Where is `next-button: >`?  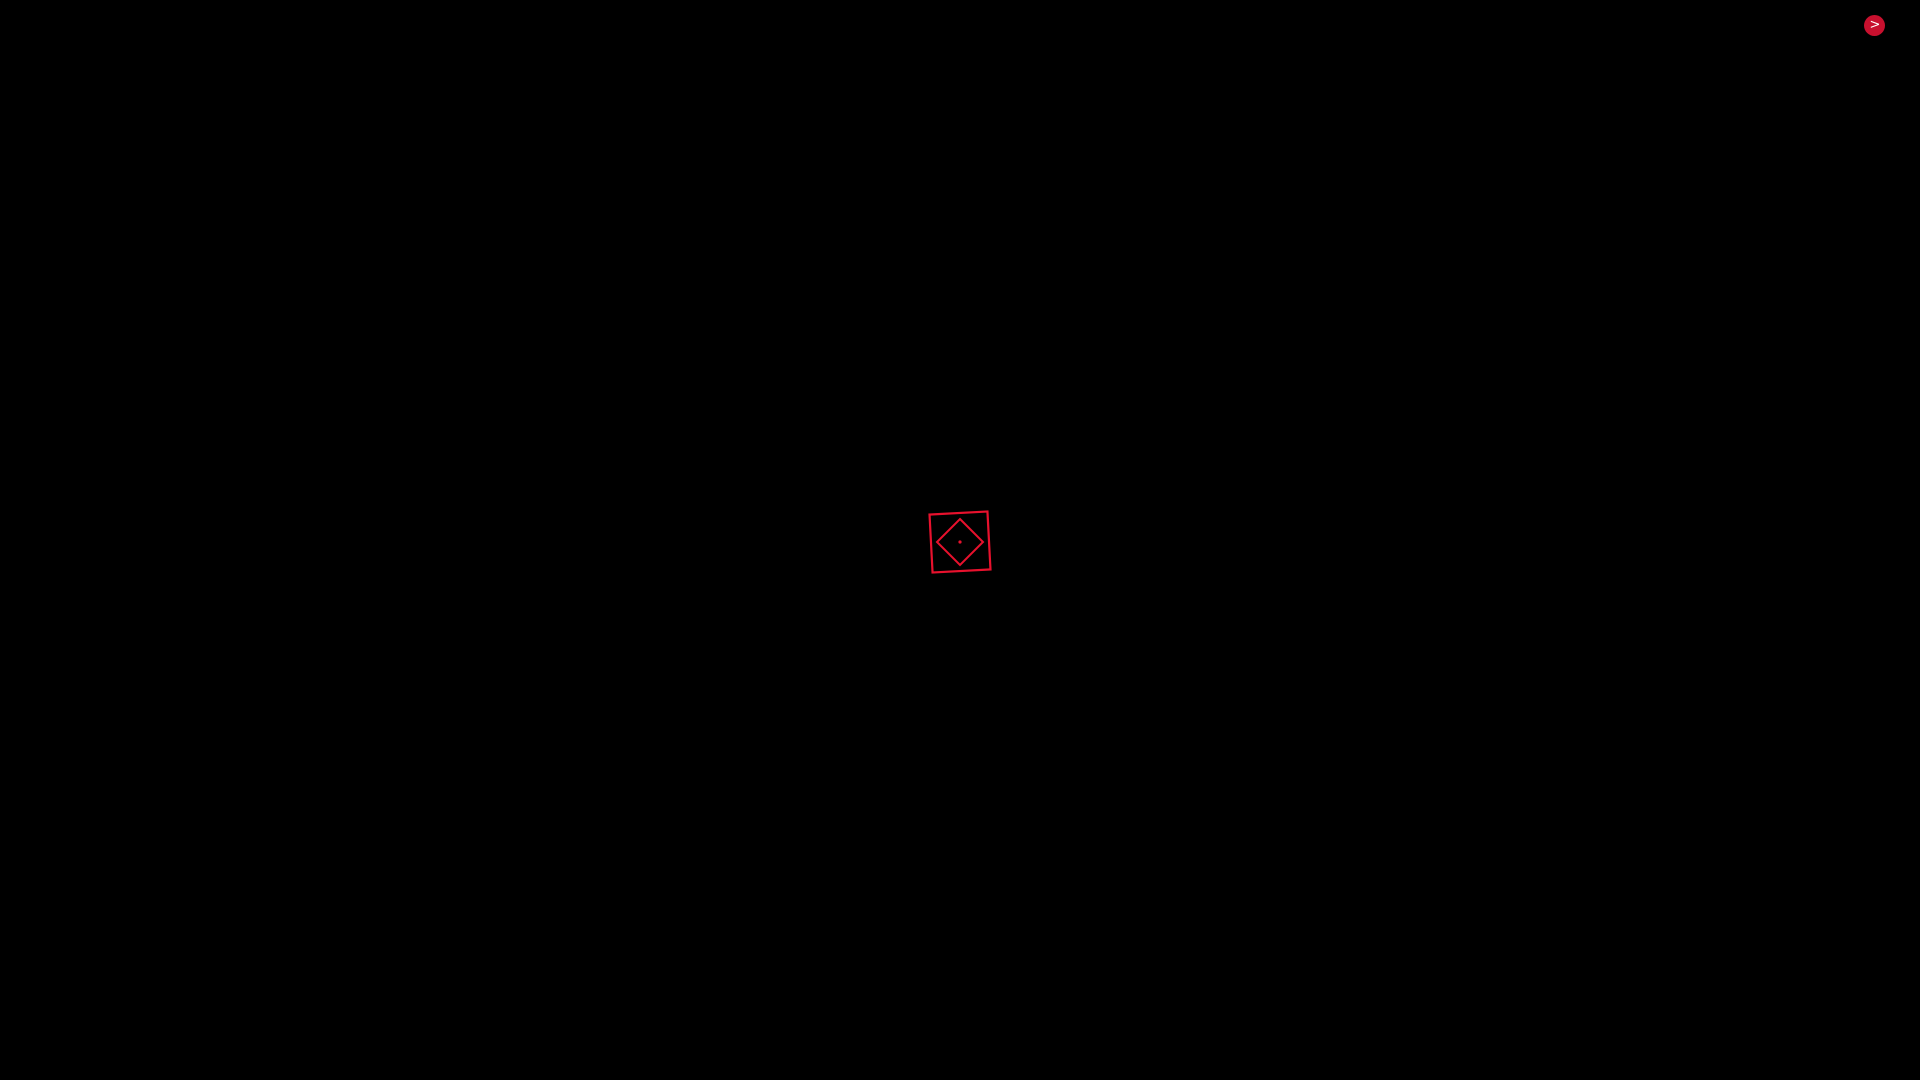 next-button: > is located at coordinates (1874, 25).